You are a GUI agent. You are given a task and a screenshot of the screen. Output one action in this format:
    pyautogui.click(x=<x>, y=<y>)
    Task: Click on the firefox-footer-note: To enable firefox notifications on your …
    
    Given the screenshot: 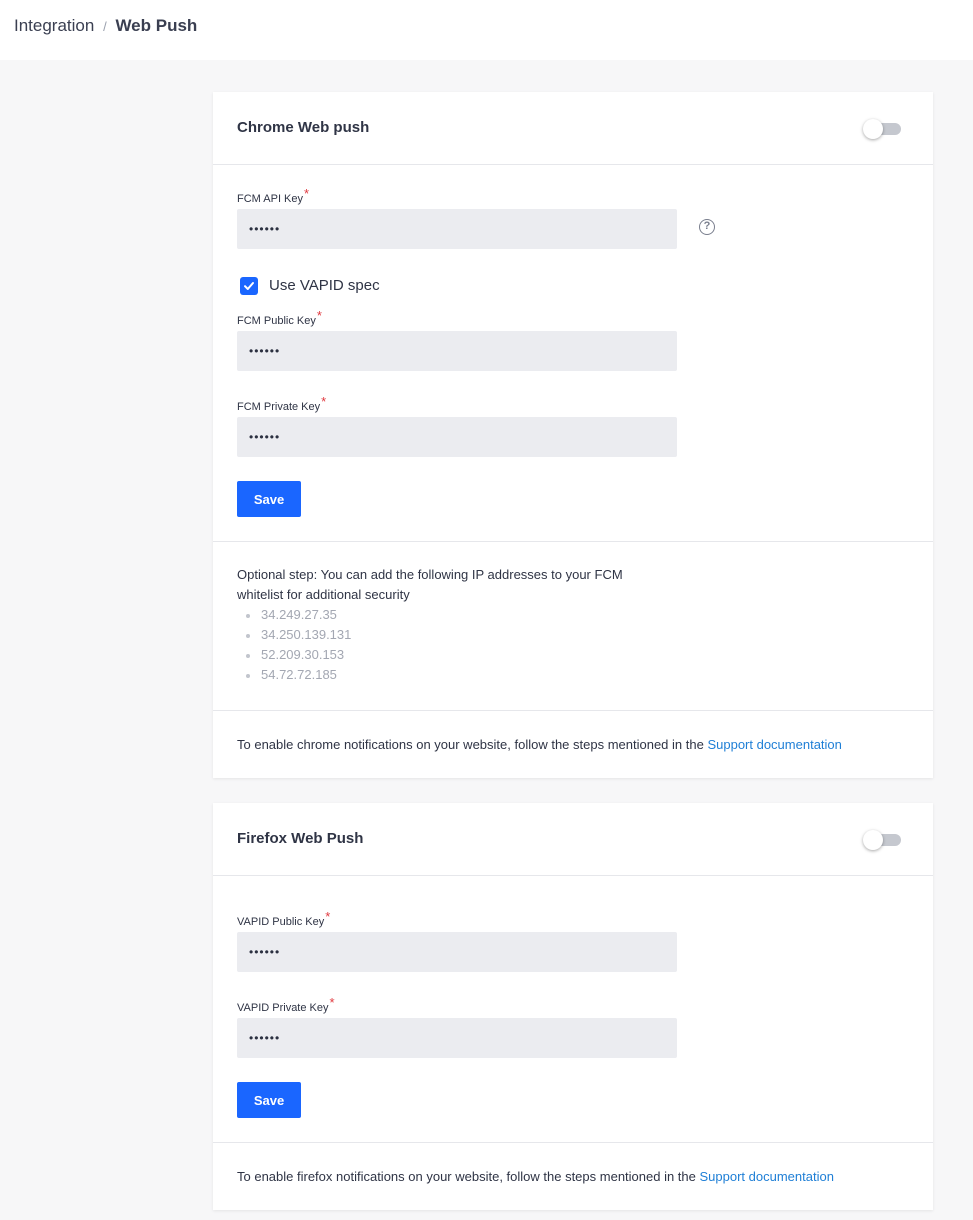 What is the action you would take?
    pyautogui.click(x=535, y=1176)
    